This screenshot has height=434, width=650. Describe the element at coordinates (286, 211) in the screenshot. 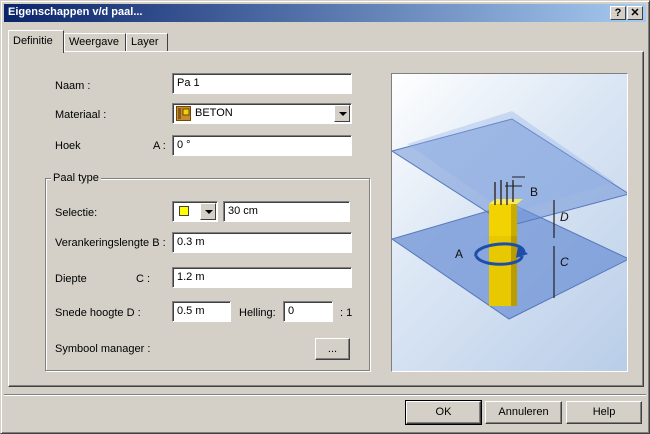

I see `selectie-input: 30 cm` at that location.